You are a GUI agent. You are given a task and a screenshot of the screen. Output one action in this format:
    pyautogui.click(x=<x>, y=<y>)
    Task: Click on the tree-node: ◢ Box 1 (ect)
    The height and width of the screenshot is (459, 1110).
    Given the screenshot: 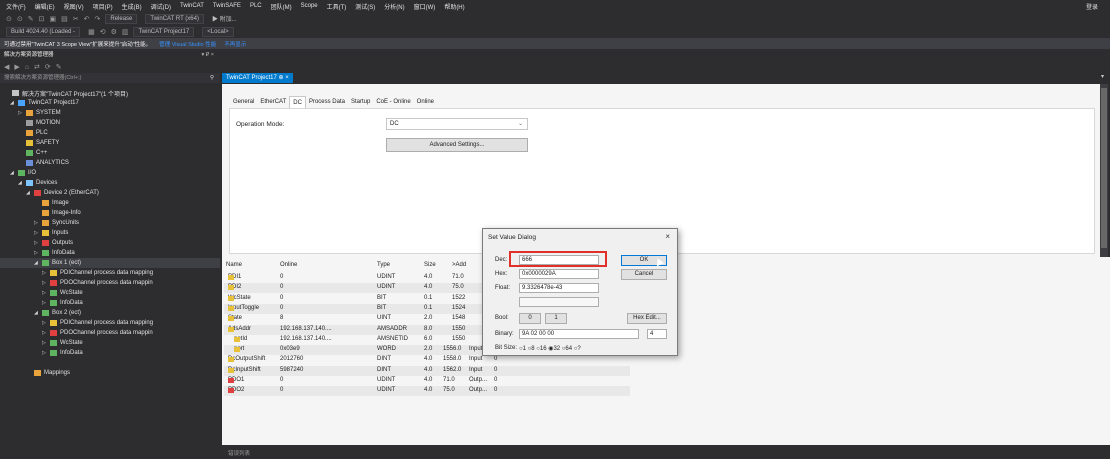 What is the action you would take?
    pyautogui.click(x=110, y=263)
    